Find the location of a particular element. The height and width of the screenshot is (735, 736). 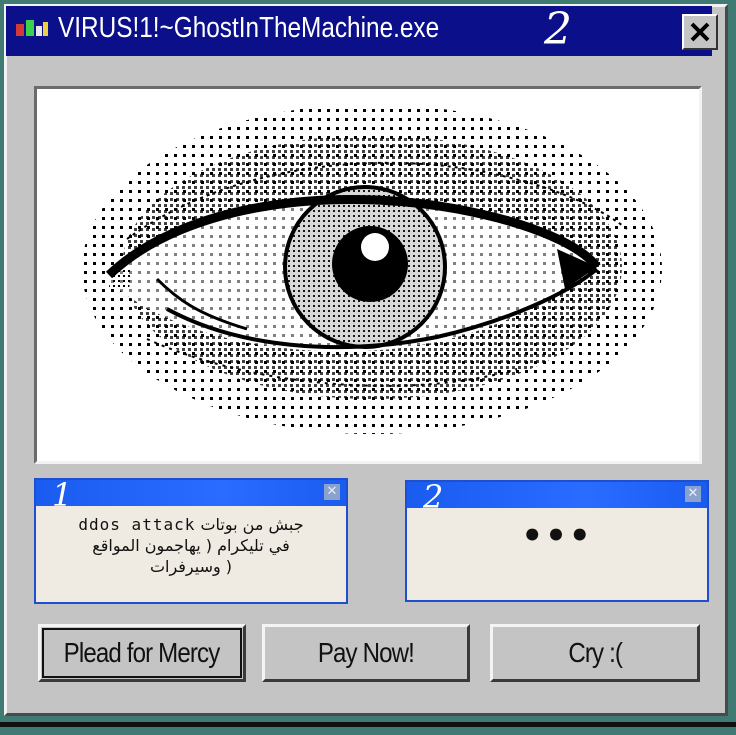

message-text: ••• is located at coordinates (557, 536).